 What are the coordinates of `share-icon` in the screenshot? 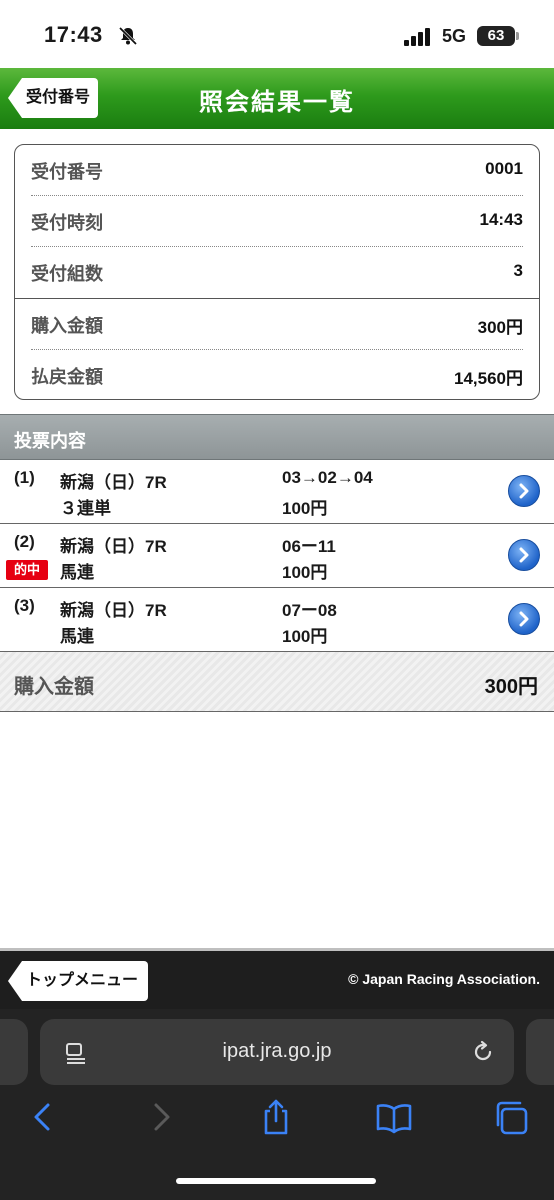 It's located at (276, 1117).